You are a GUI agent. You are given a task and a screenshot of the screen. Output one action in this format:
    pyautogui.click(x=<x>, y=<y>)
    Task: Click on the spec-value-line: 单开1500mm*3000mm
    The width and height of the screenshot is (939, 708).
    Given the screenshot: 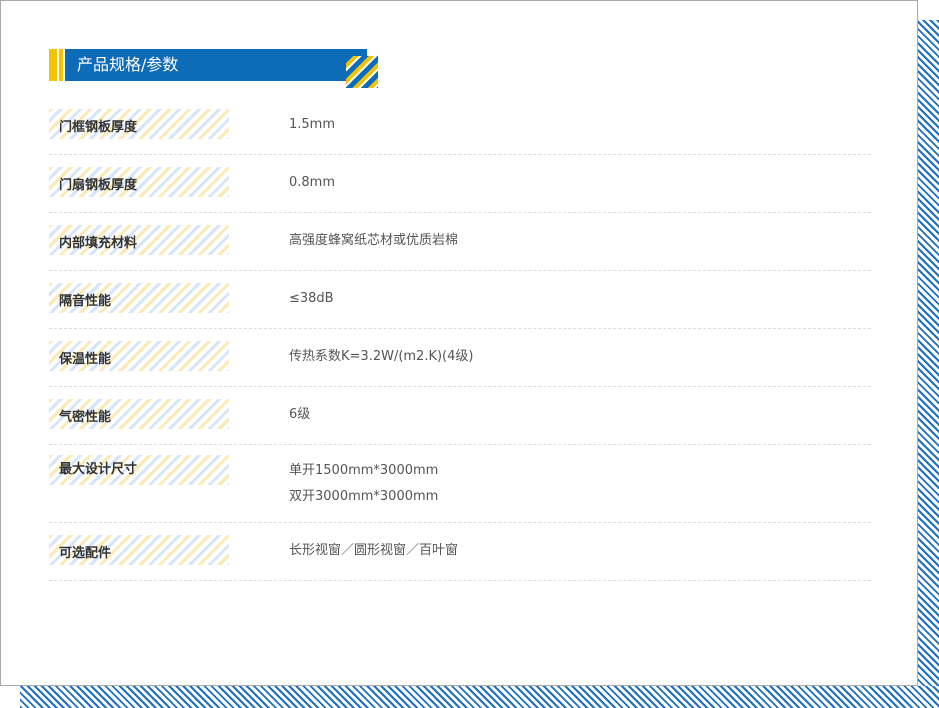 What is the action you would take?
    pyautogui.click(x=364, y=470)
    